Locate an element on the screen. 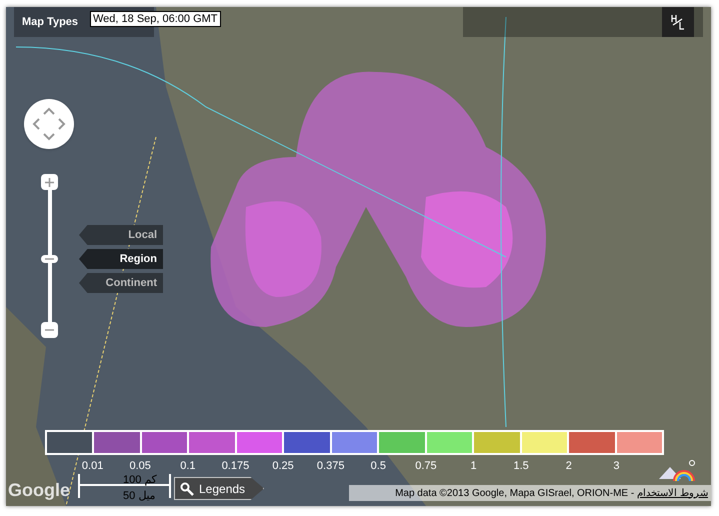 This screenshot has width=719, height=516. high-low-icon is located at coordinates (678, 22).